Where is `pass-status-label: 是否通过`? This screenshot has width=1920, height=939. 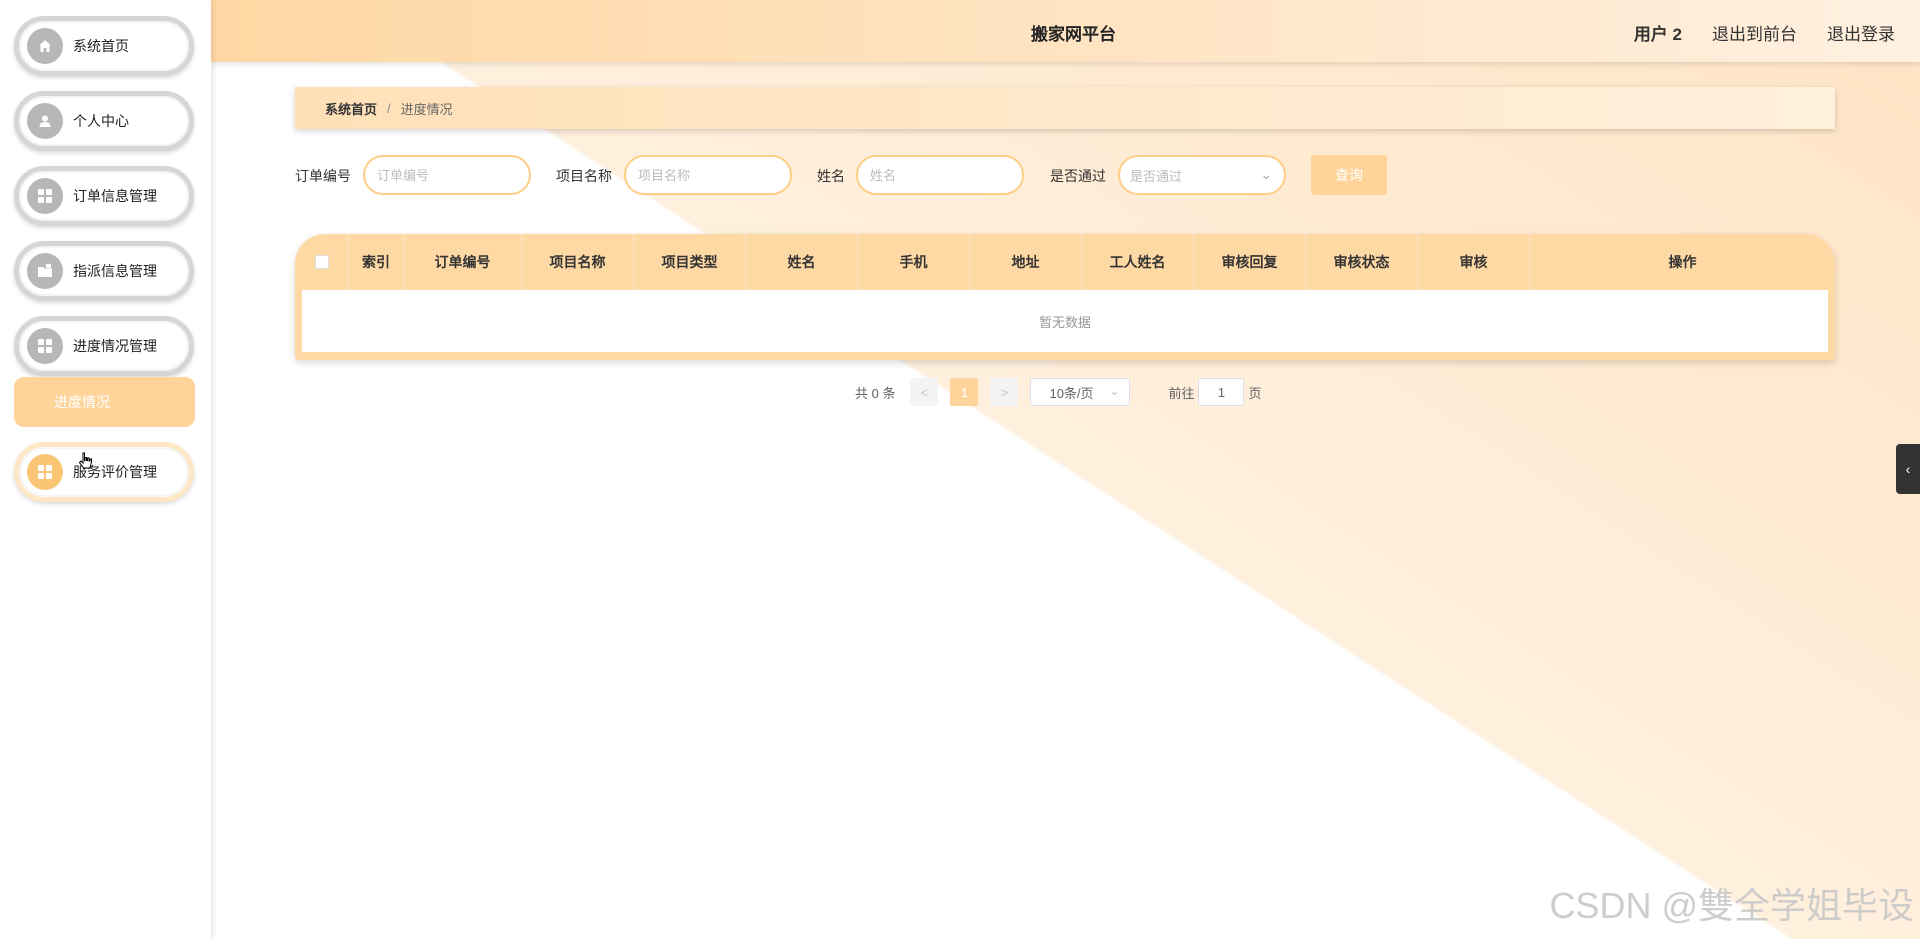
pass-status-label: 是否通过 is located at coordinates (1078, 176).